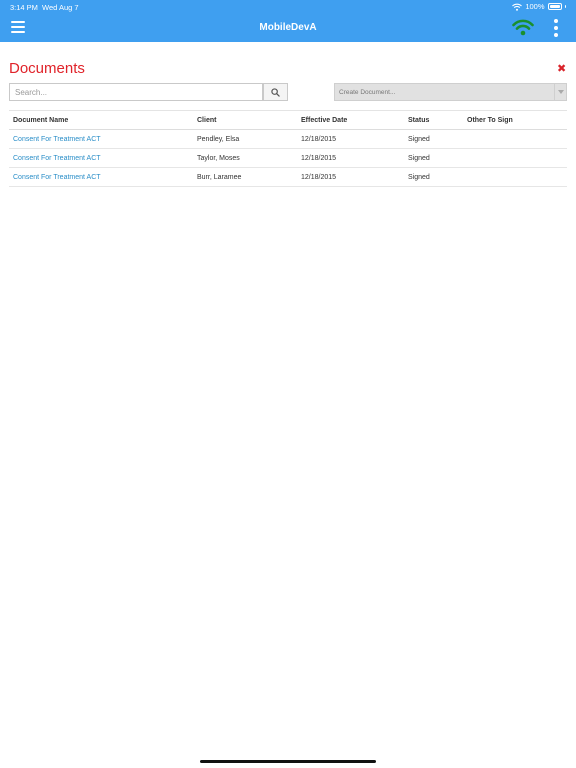 This screenshot has width=576, height=768. What do you see at coordinates (556, 28) in the screenshot?
I see `vertical-dots-icon` at bounding box center [556, 28].